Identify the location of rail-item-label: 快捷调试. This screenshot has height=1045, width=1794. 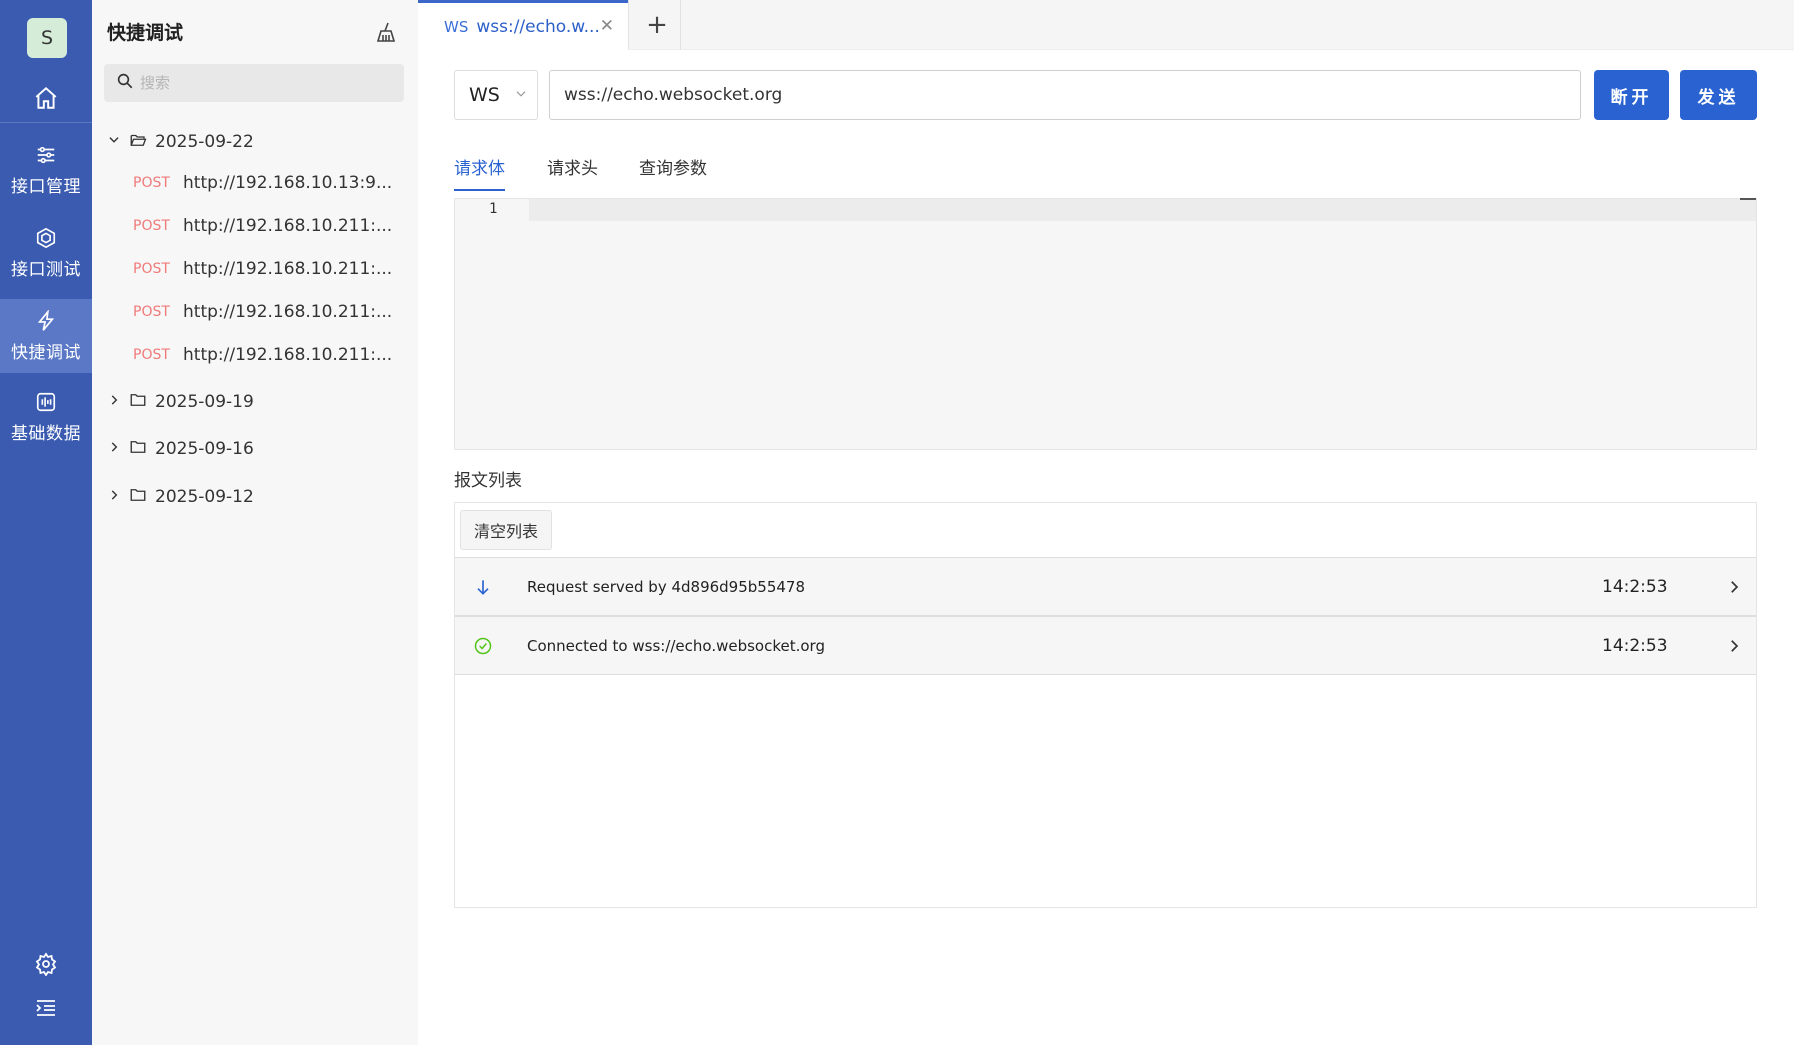
(46, 352).